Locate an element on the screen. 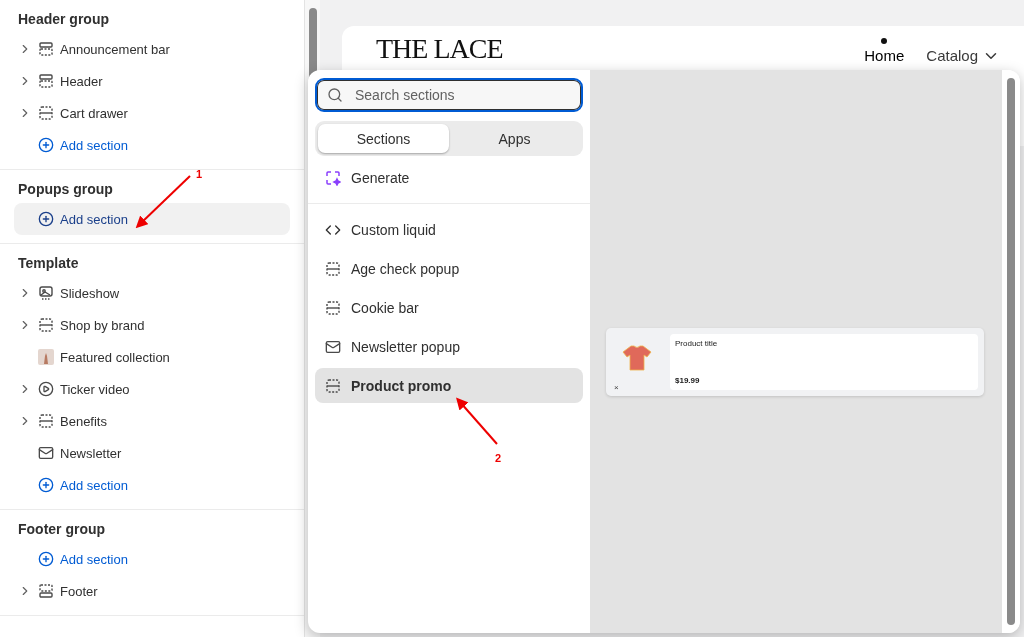 This screenshot has height=637, width=1024. group-title: Popups group is located at coordinates (65, 189).